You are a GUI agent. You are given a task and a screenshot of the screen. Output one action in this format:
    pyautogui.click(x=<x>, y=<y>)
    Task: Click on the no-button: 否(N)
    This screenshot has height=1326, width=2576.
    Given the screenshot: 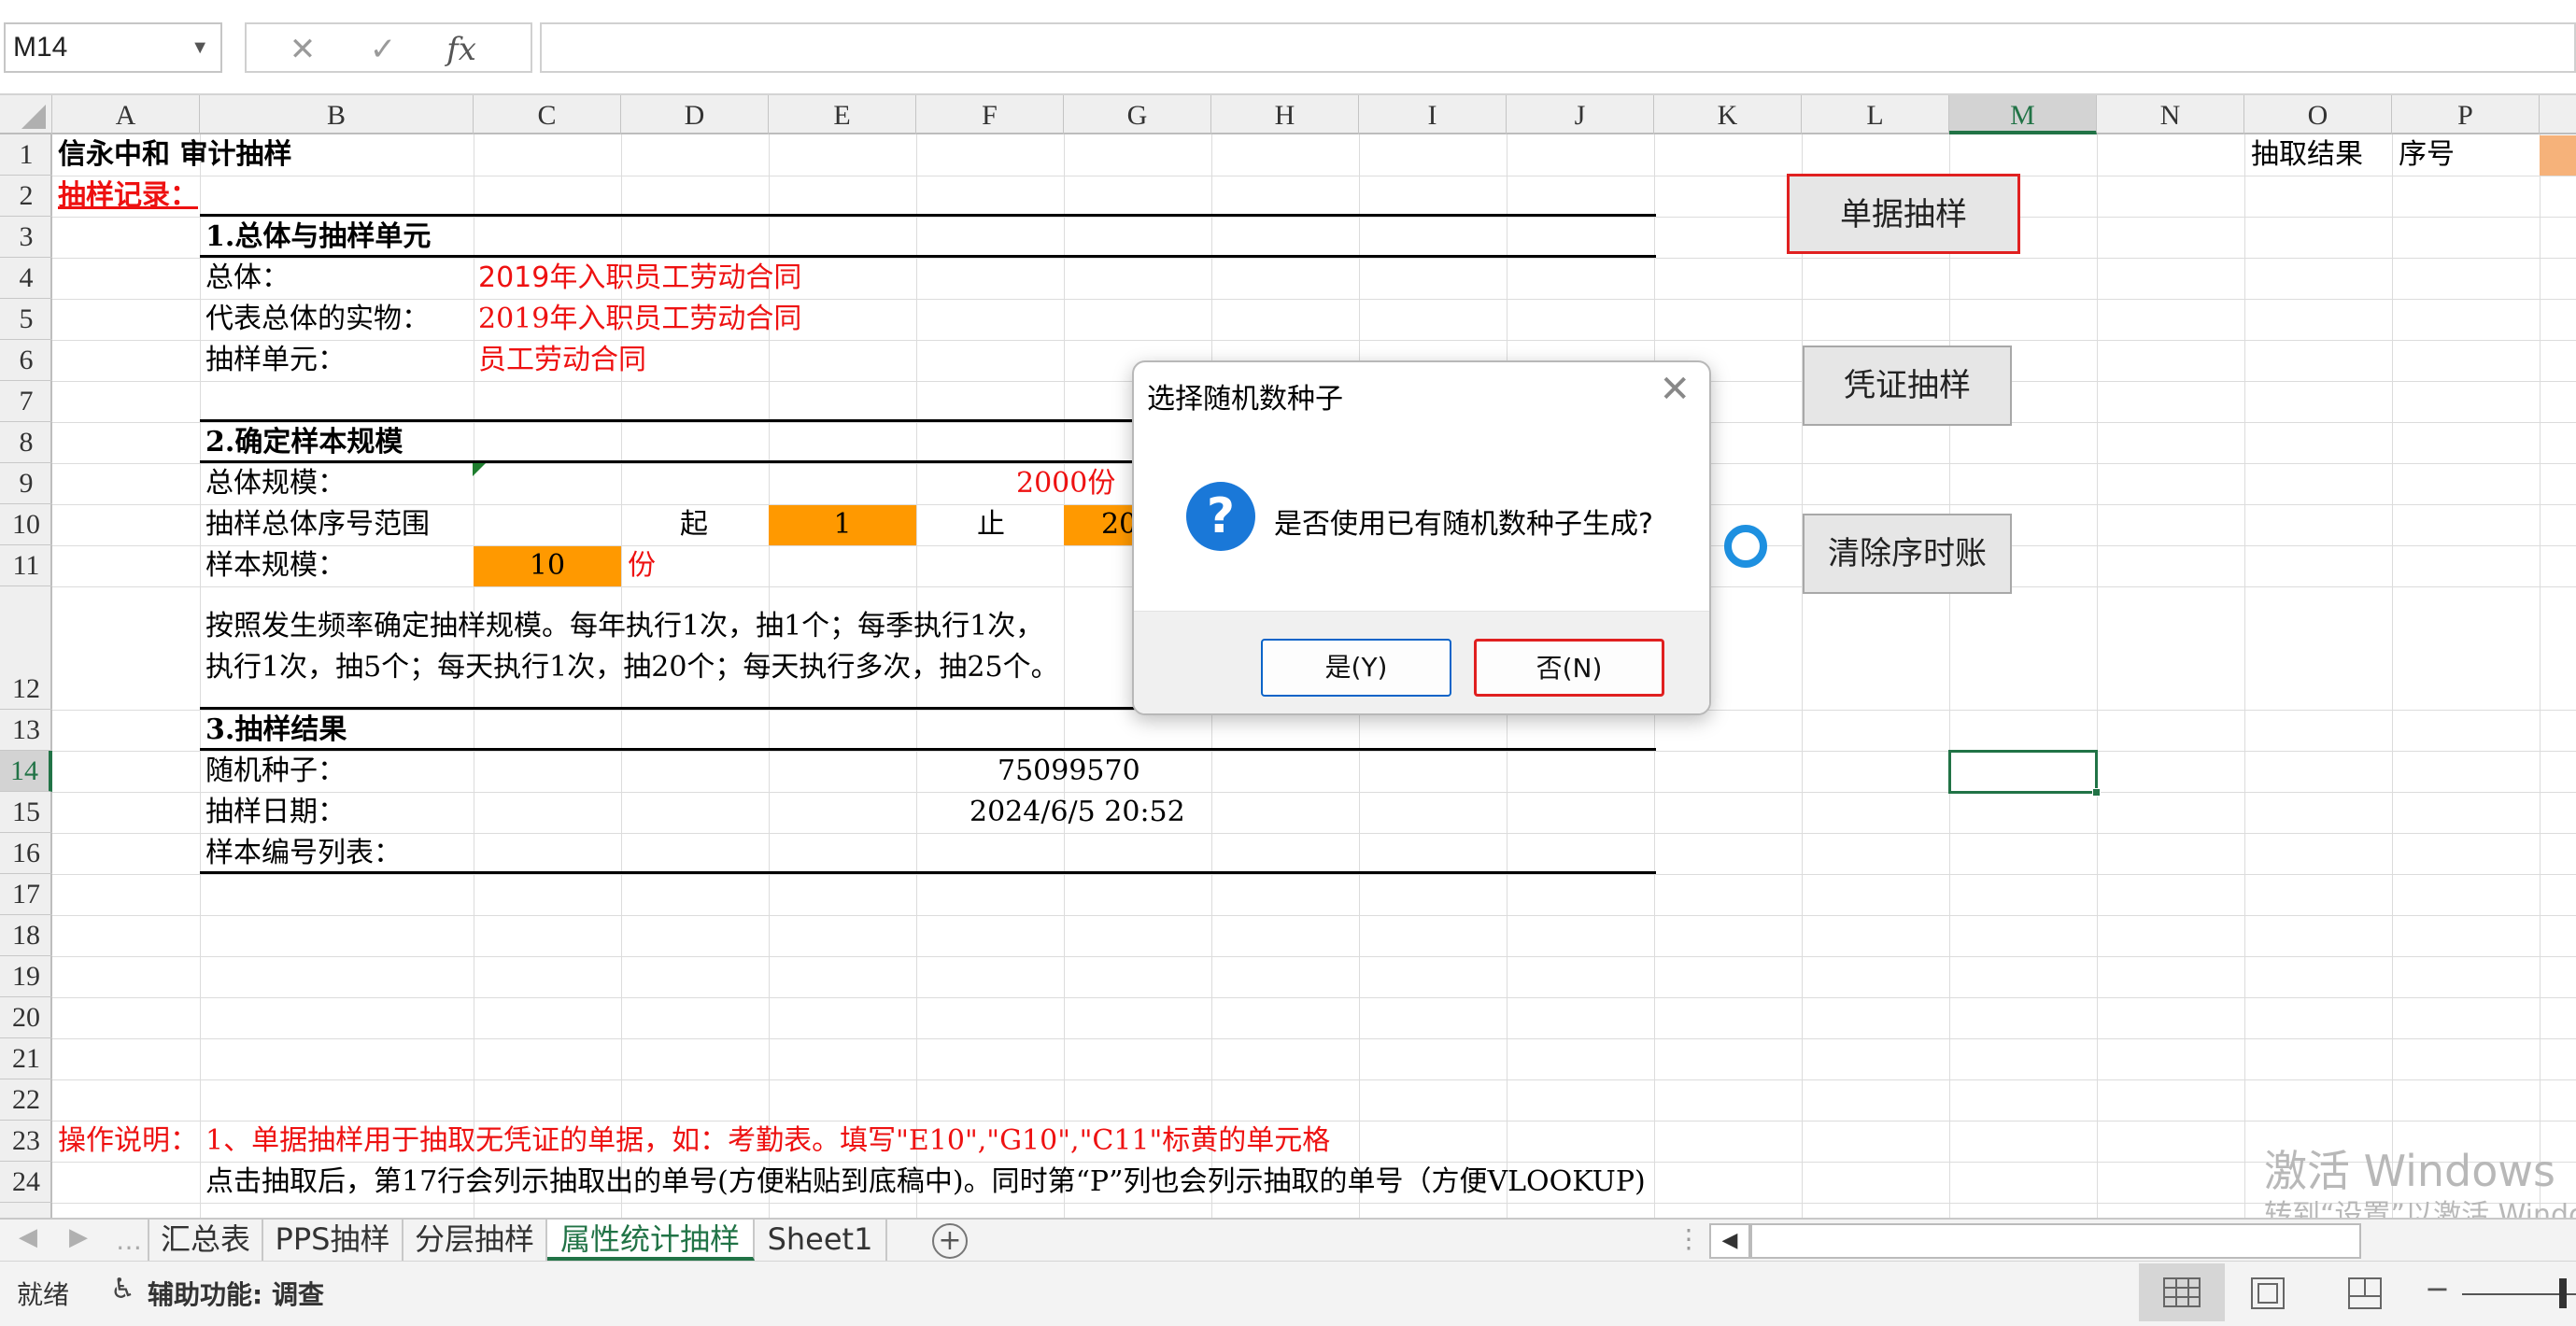 What is the action you would take?
    pyautogui.click(x=1569, y=668)
    